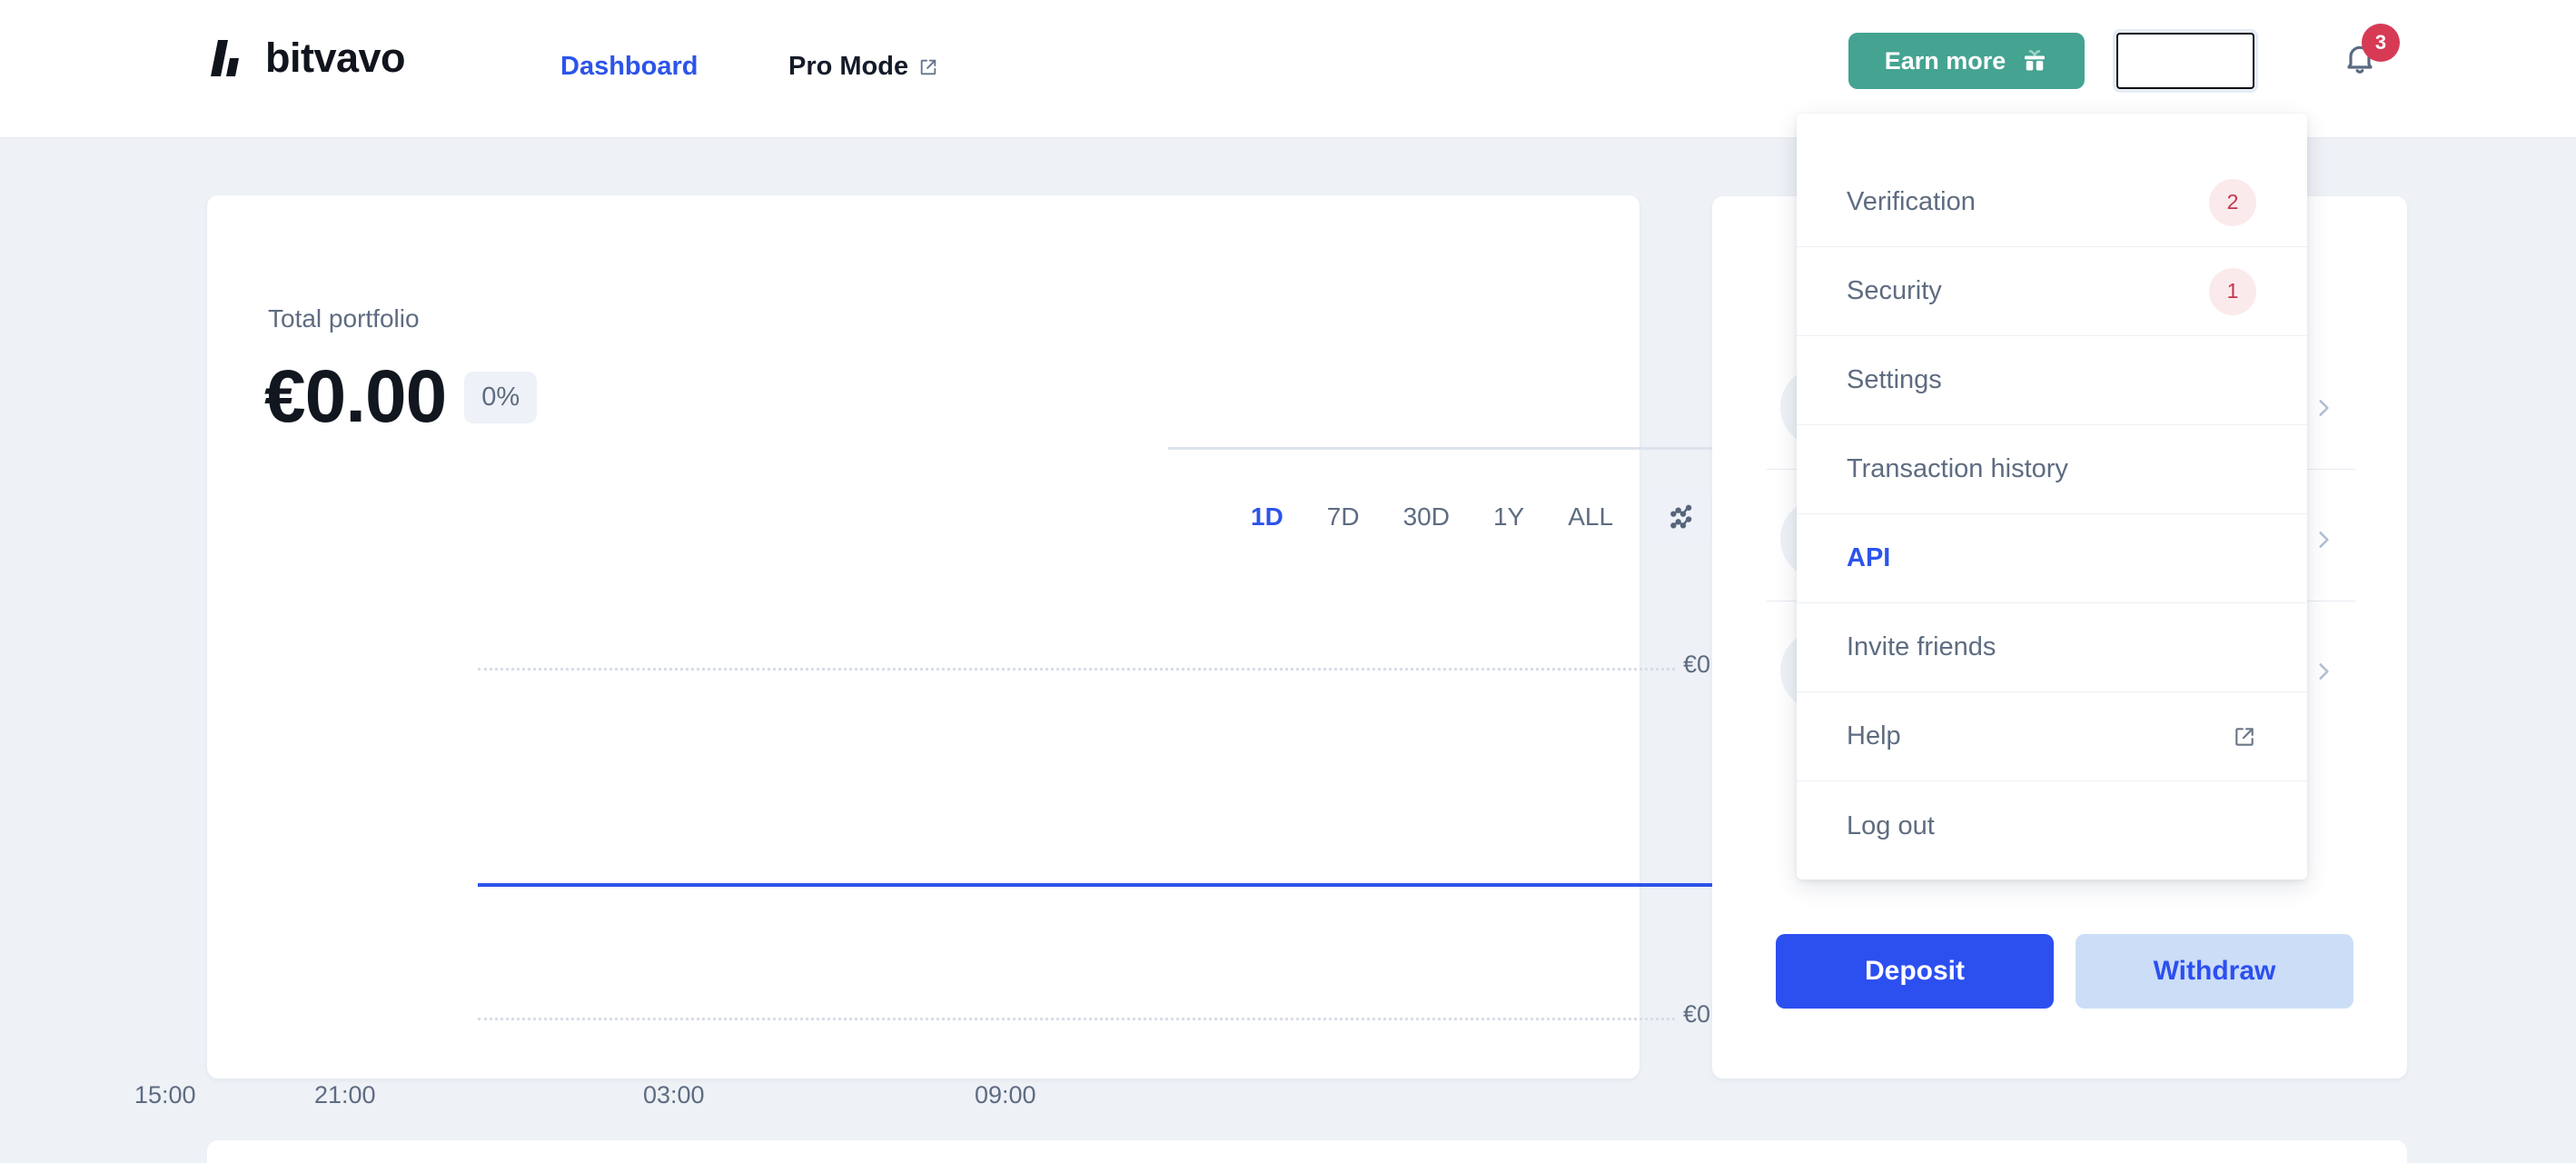 Image resolution: width=2576 pixels, height=1163 pixels. What do you see at coordinates (1911, 201) in the screenshot?
I see `menu-item-label: Verification` at bounding box center [1911, 201].